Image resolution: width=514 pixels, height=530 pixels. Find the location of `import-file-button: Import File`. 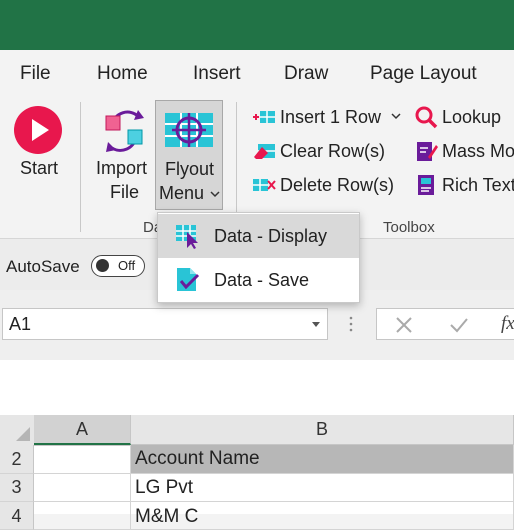

import-file-button: Import File is located at coordinates (123, 152).